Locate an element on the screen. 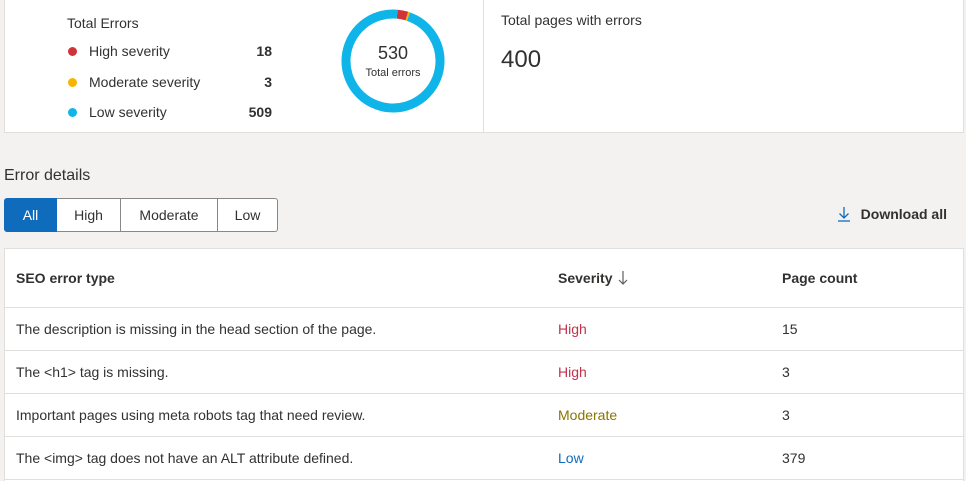  legend-label: High severity is located at coordinates (129, 51).